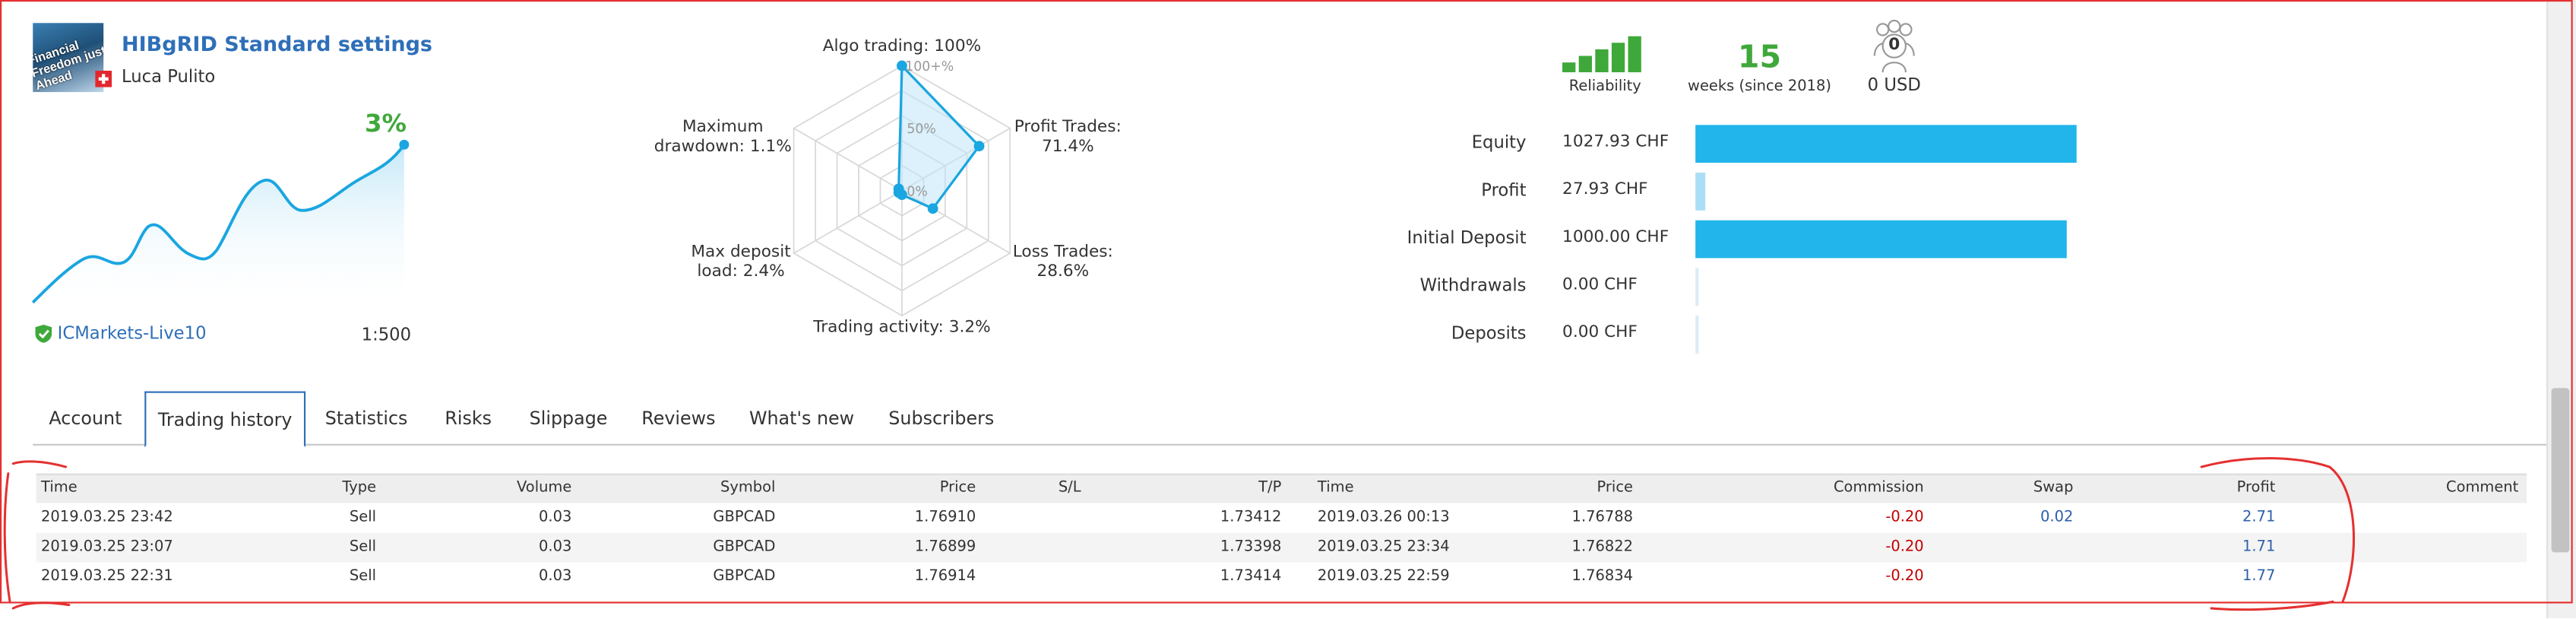  I want to click on annotation-stroke-right, so click(2277, 530).